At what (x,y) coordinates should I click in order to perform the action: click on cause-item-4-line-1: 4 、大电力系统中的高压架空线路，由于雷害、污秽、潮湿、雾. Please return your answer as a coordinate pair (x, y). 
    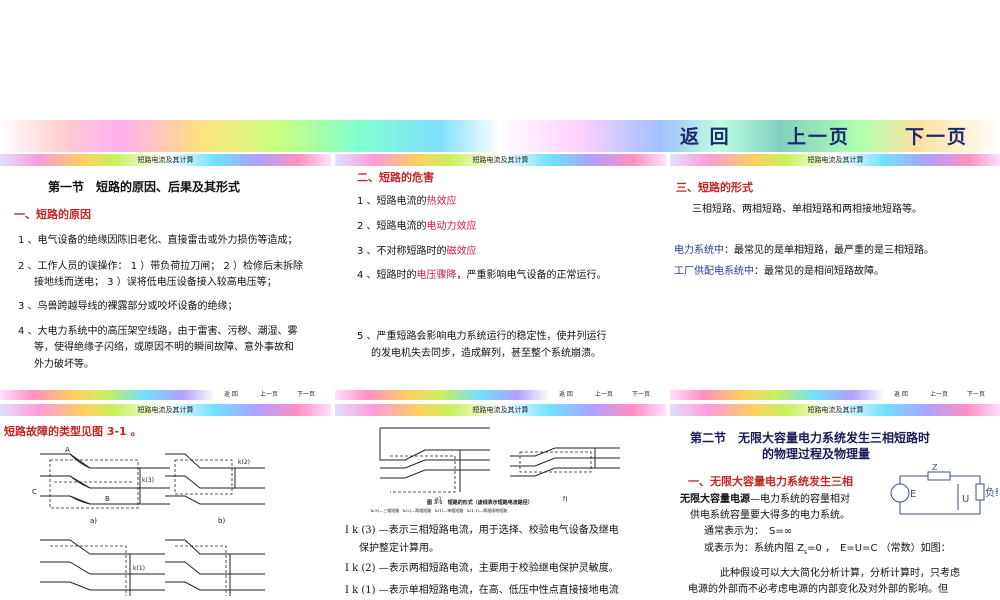
    Looking at the image, I should click on (158, 331).